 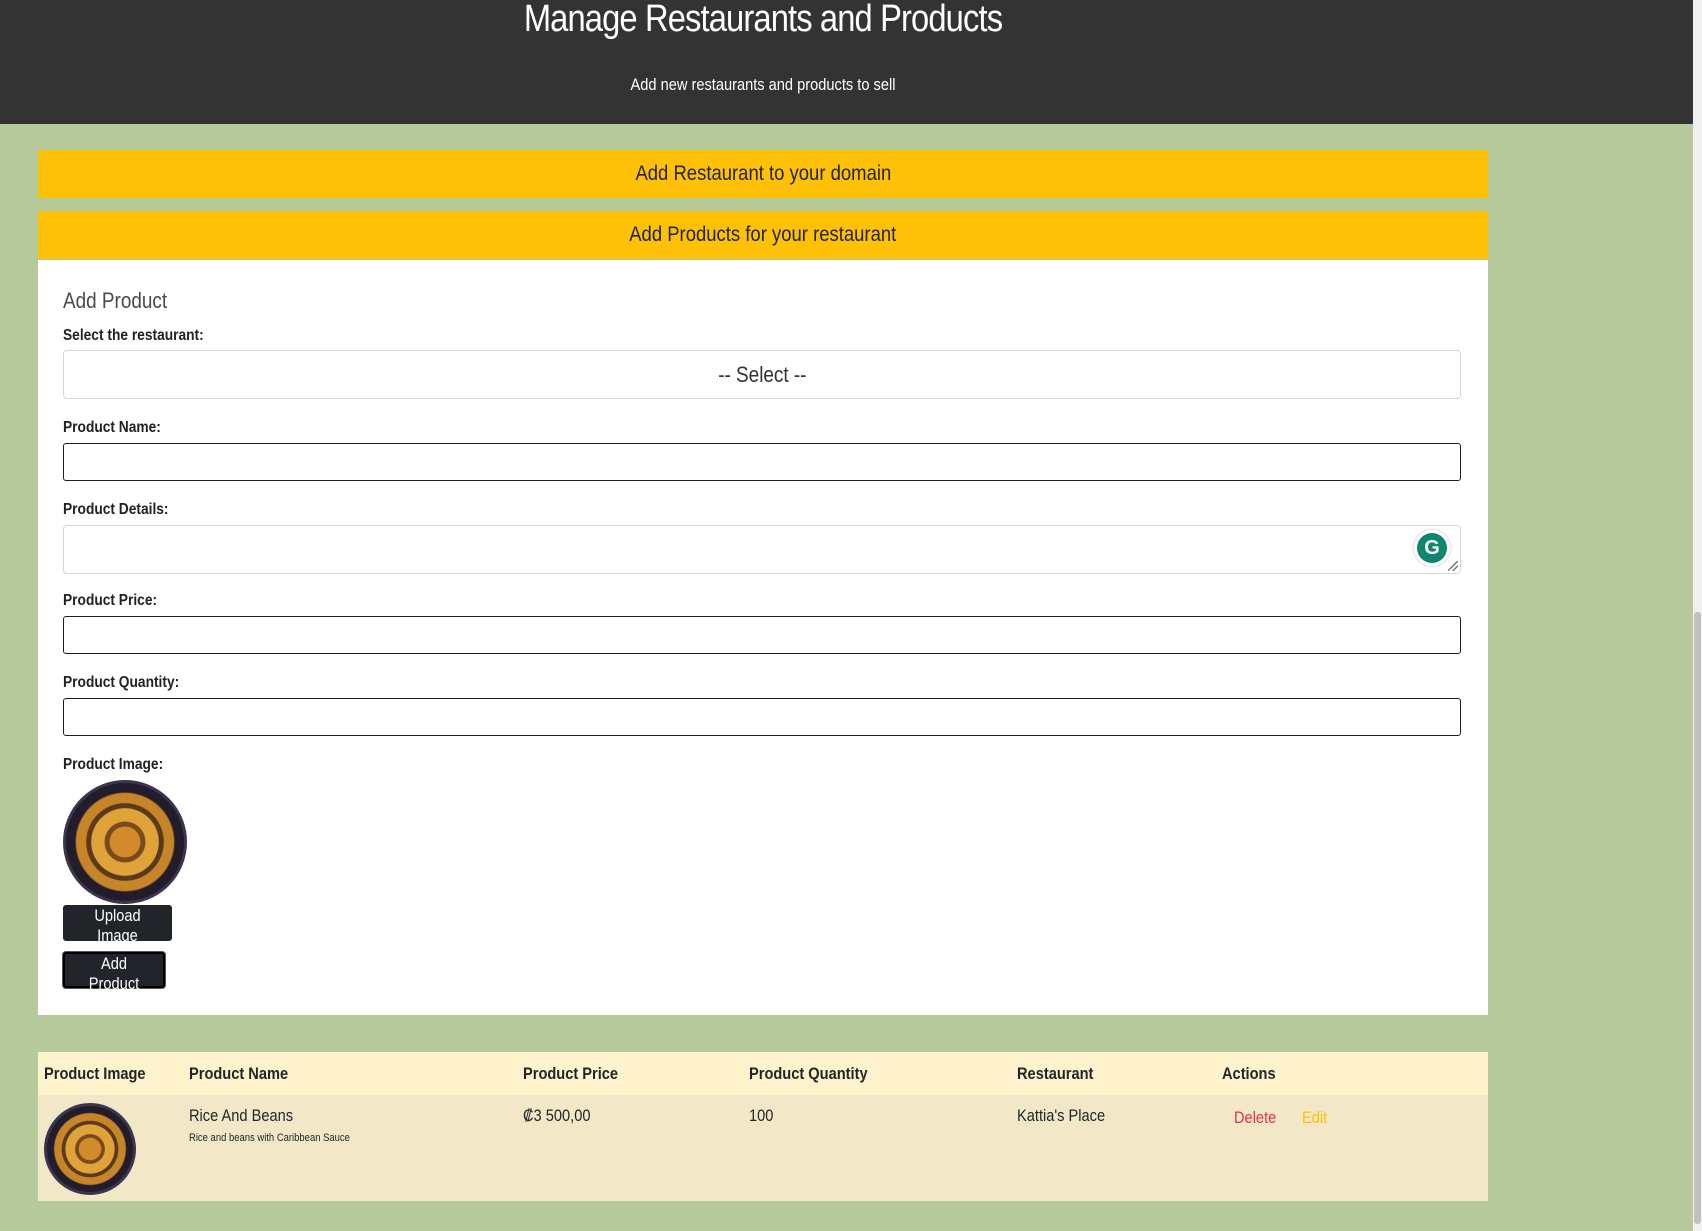 What do you see at coordinates (762, 717) in the screenshot?
I see `product-quantity-input` at bounding box center [762, 717].